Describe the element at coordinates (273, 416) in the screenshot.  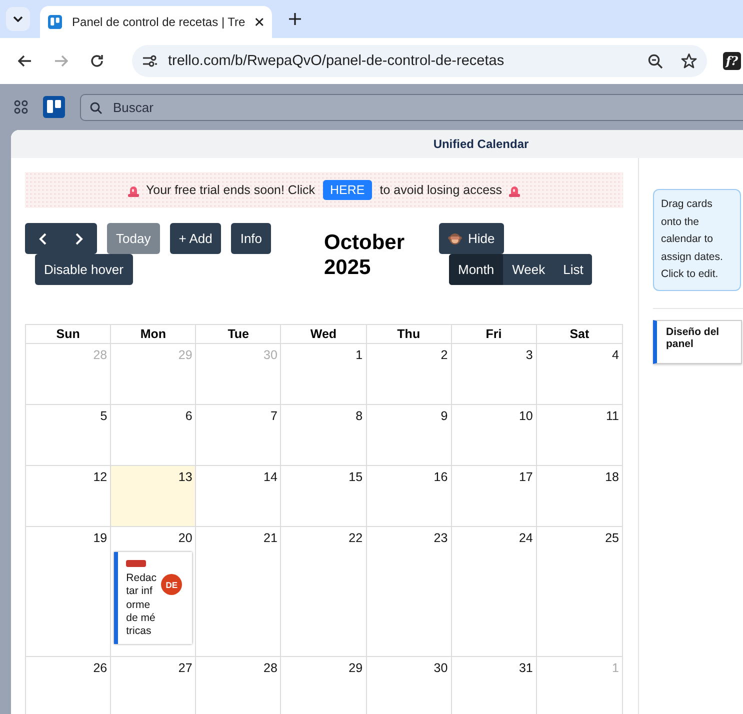
I see `day-number: 7` at that location.